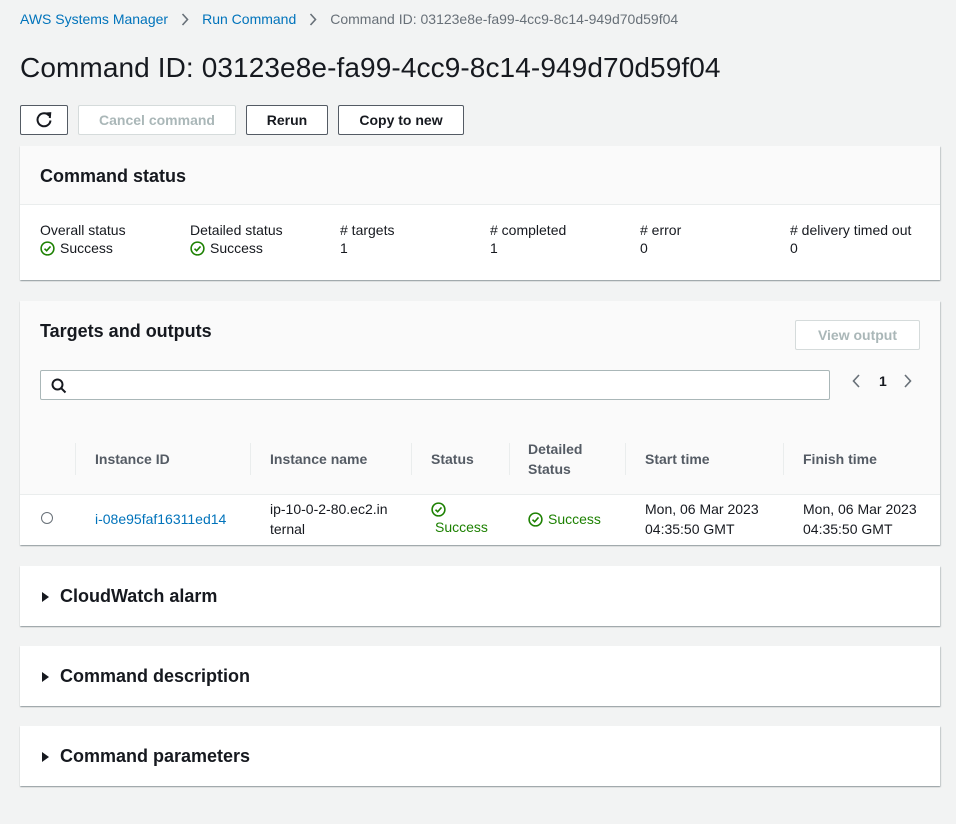 The width and height of the screenshot is (956, 824). I want to click on overall-status: Overall status Success, so click(115, 239).